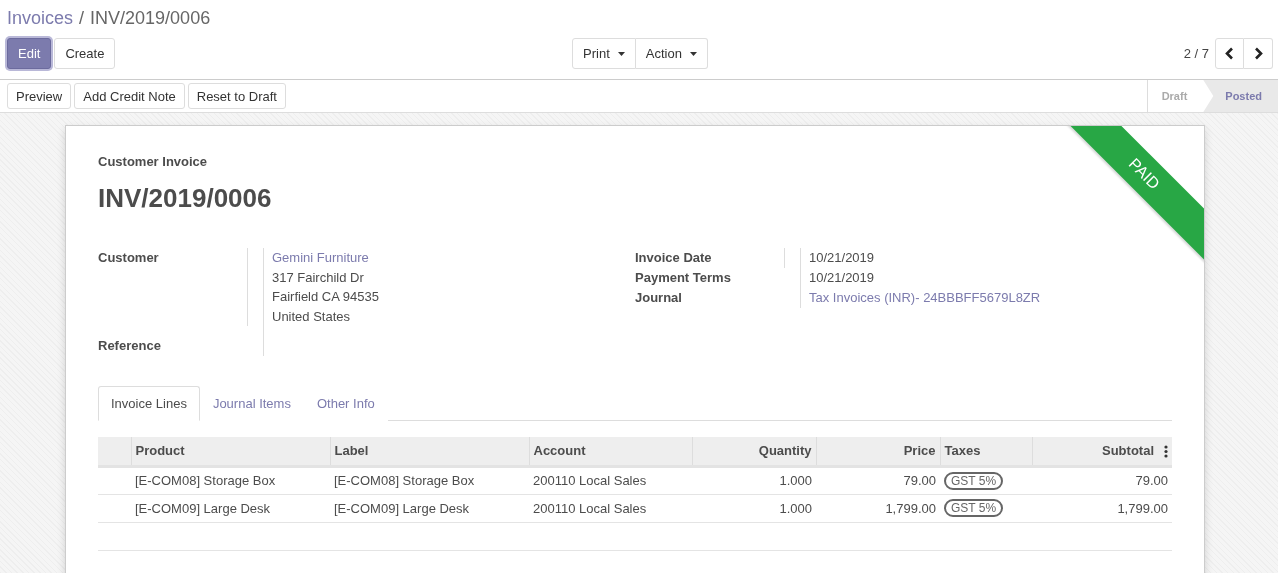  Describe the element at coordinates (429, 451) in the screenshot. I see `column-header: Label` at that location.